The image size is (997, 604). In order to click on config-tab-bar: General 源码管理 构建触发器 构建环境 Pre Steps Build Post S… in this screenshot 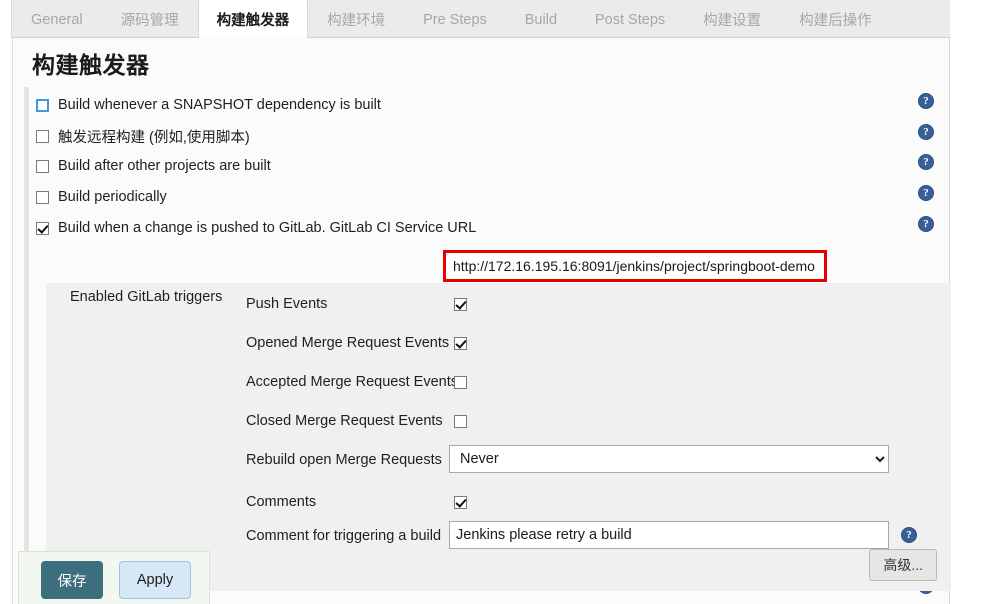, I will do `click(475, 19)`.